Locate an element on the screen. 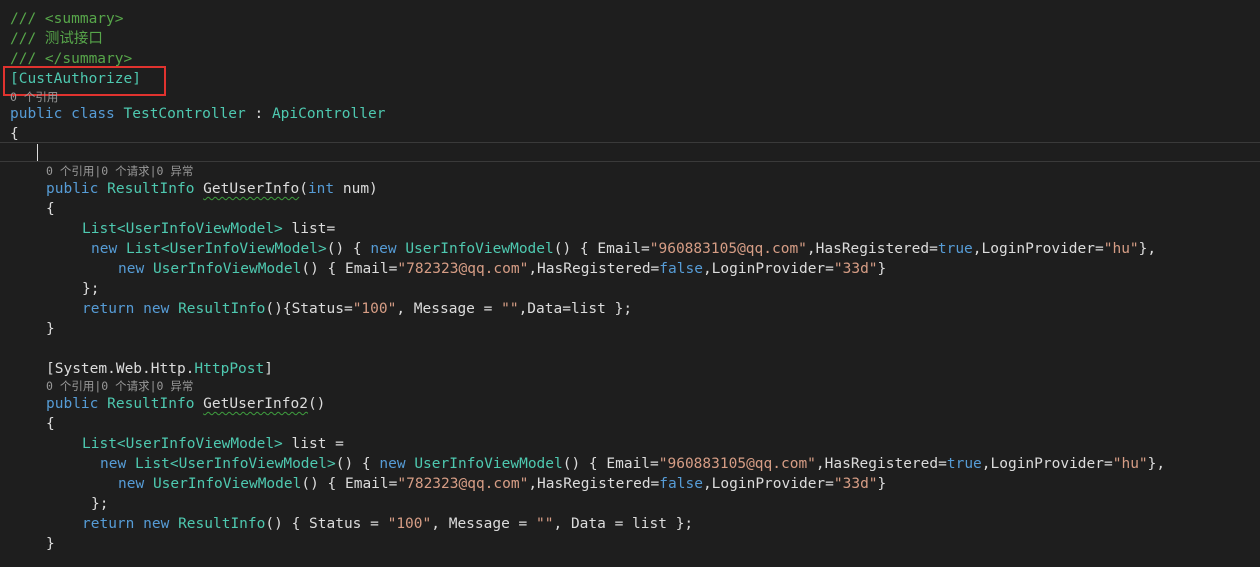 The image size is (1260, 567). list-var: list = is located at coordinates (313, 444).